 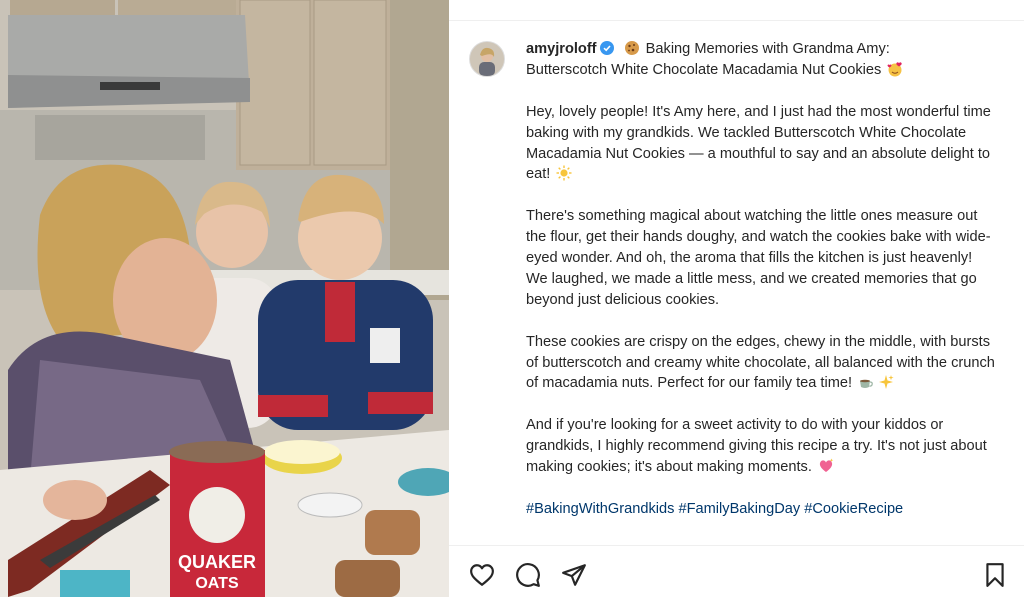 What do you see at coordinates (867, 384) in the screenshot?
I see `teacup-emoji` at bounding box center [867, 384].